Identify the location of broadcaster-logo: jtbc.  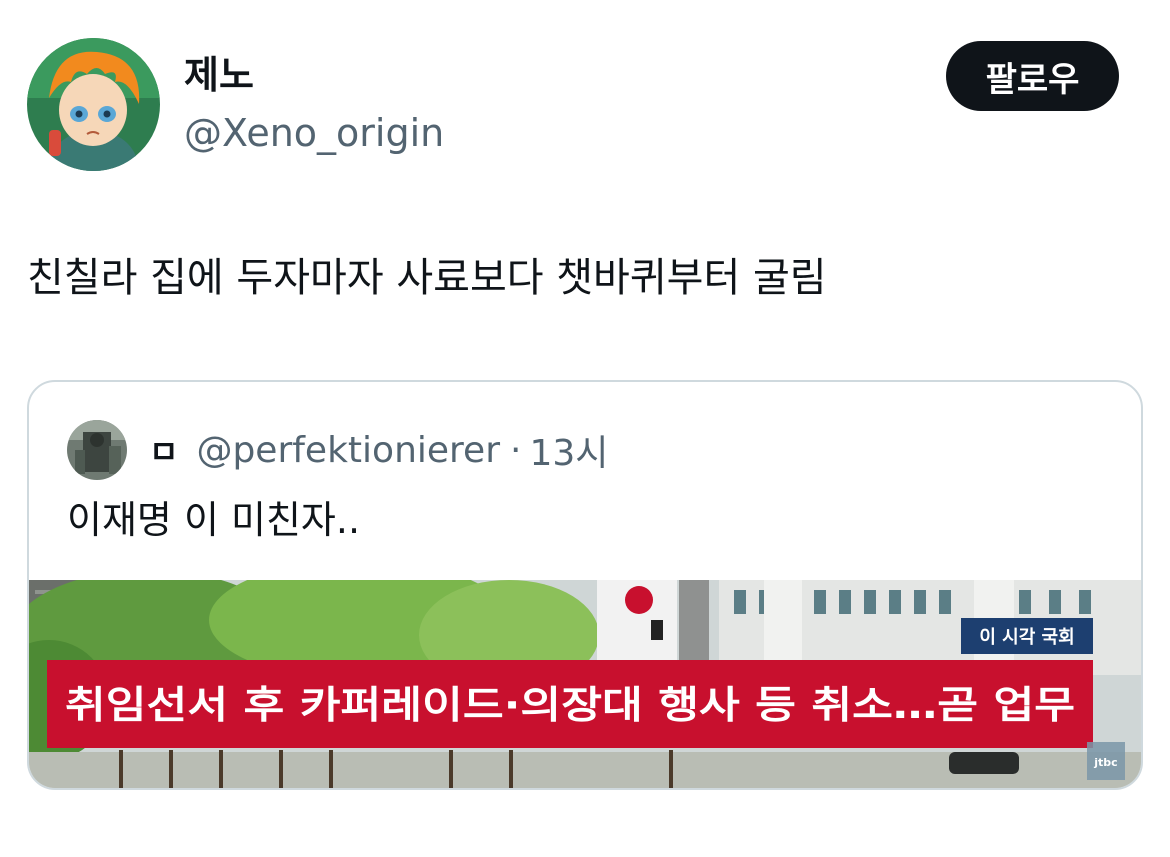
(1105, 762).